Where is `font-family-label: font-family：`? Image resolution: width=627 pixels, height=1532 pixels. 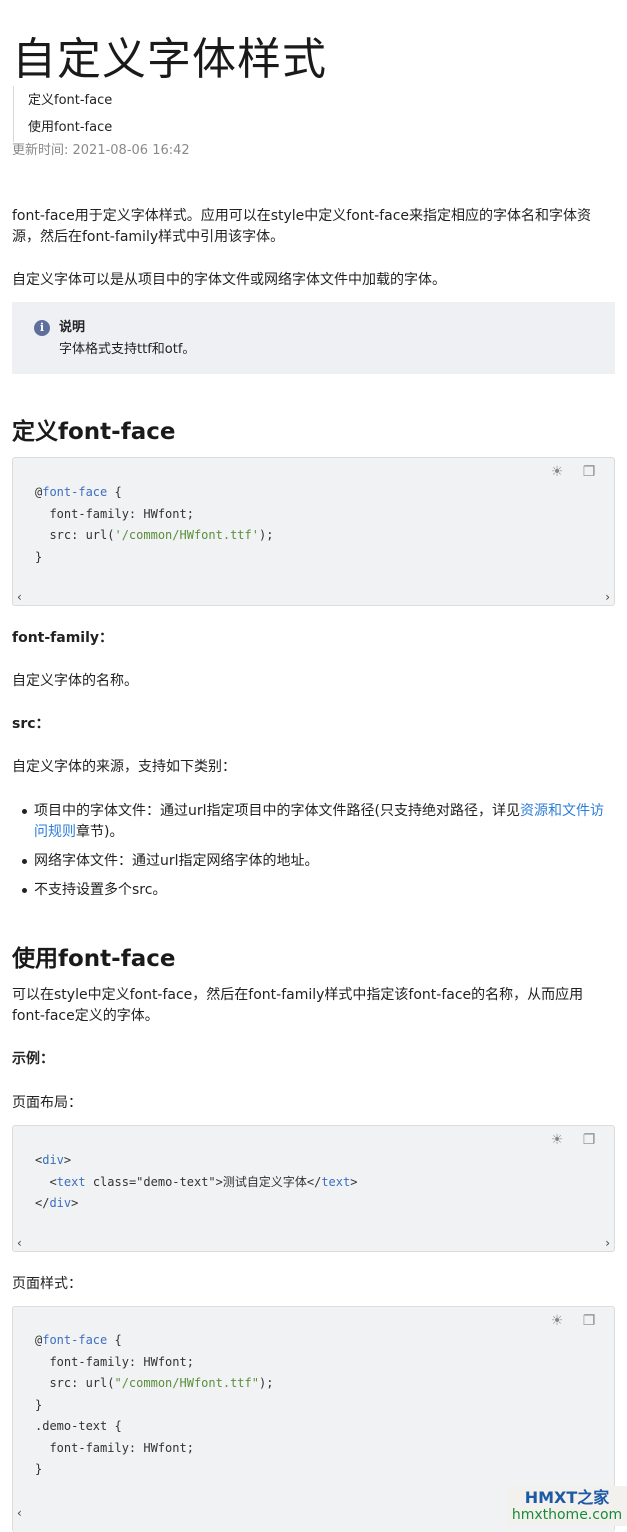
font-family-label: font-family： is located at coordinates (63, 638).